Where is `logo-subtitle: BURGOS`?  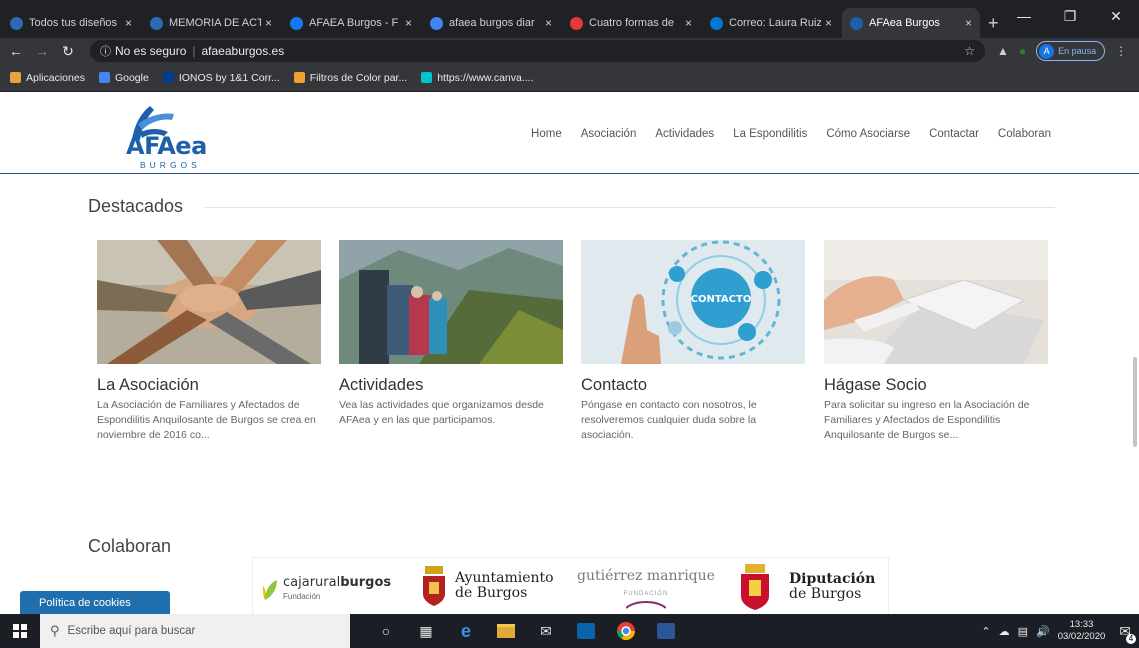
logo-subtitle: BURGOS is located at coordinates (170, 165).